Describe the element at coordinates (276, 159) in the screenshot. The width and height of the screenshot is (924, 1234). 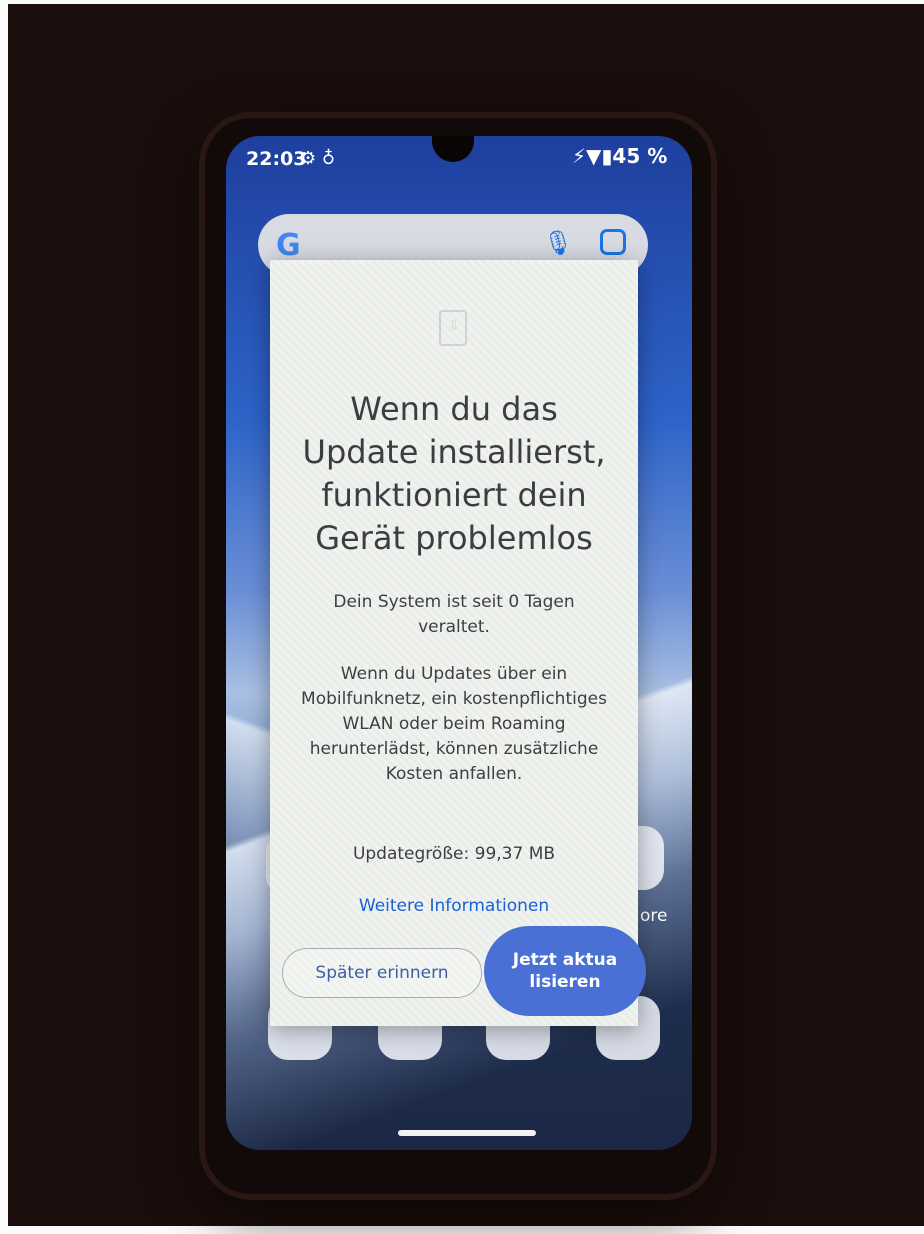
I see `status-time: 22:03` at that location.